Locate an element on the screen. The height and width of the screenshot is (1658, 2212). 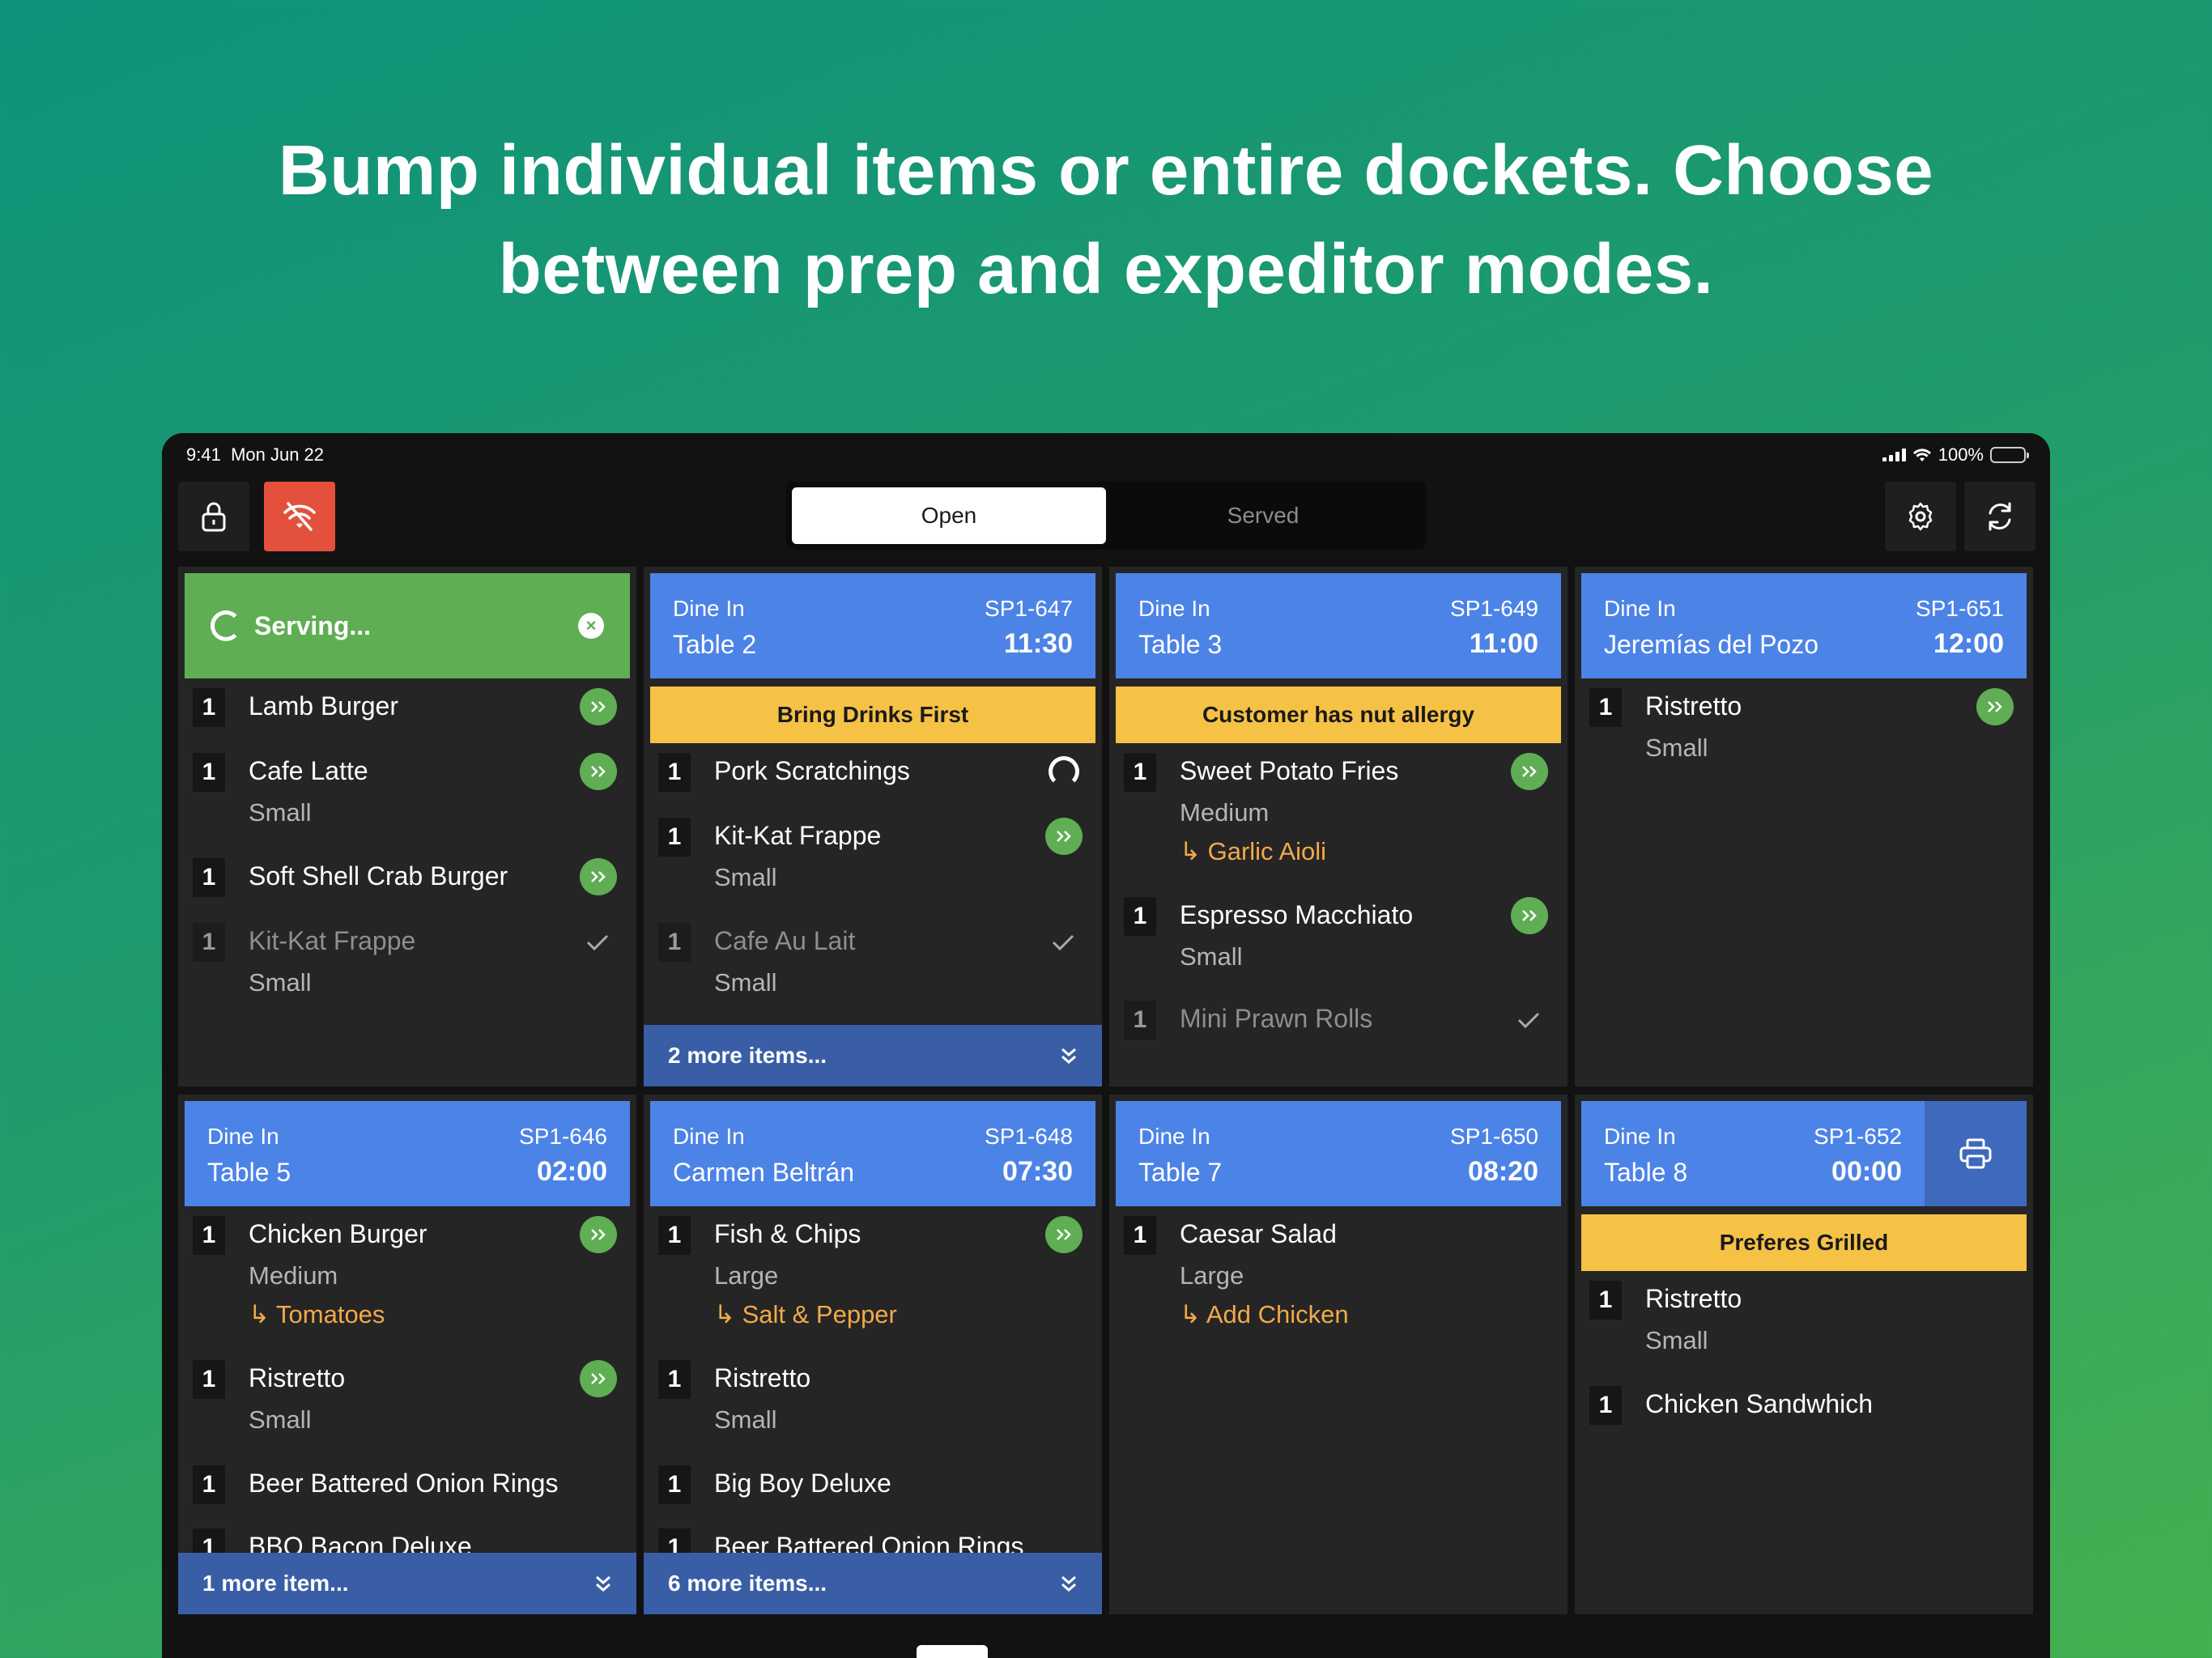
item-name: Cafe Au Lait is located at coordinates (785, 940).